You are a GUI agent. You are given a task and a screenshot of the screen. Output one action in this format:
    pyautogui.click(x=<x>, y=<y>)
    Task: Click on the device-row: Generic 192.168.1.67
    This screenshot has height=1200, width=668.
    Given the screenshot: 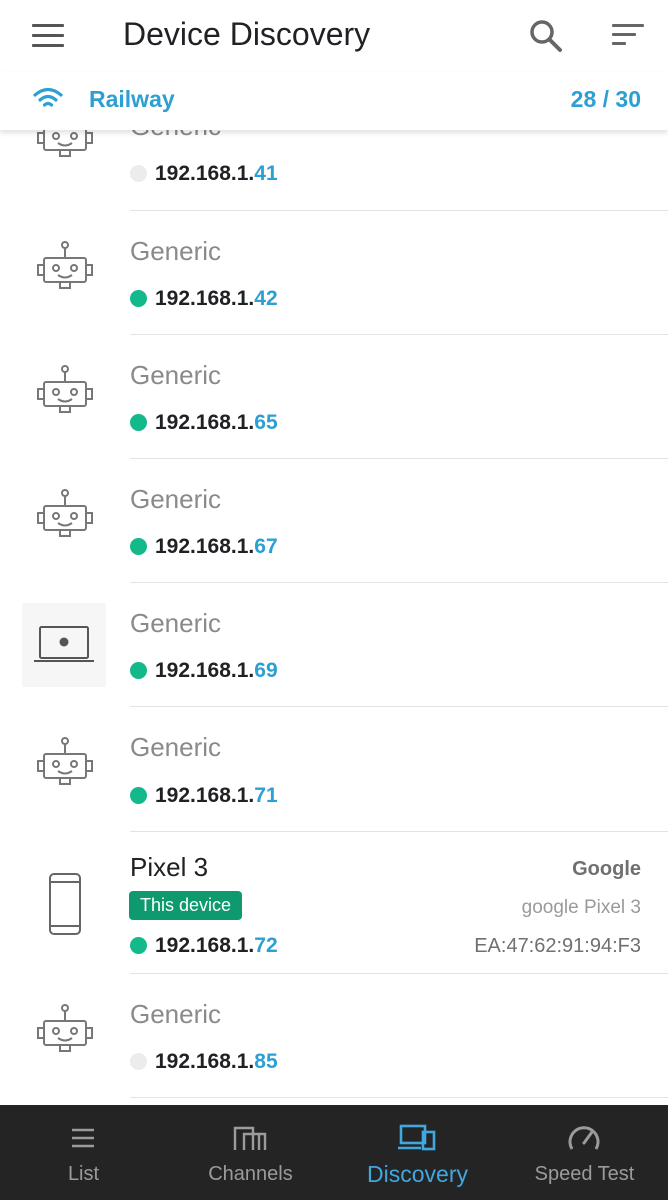 What is the action you would take?
    pyautogui.click(x=334, y=521)
    